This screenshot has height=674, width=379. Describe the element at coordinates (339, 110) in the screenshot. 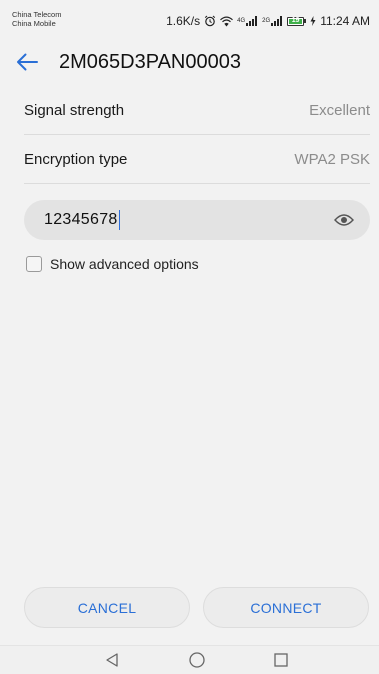

I see `signal-strength-value: Excellent` at that location.